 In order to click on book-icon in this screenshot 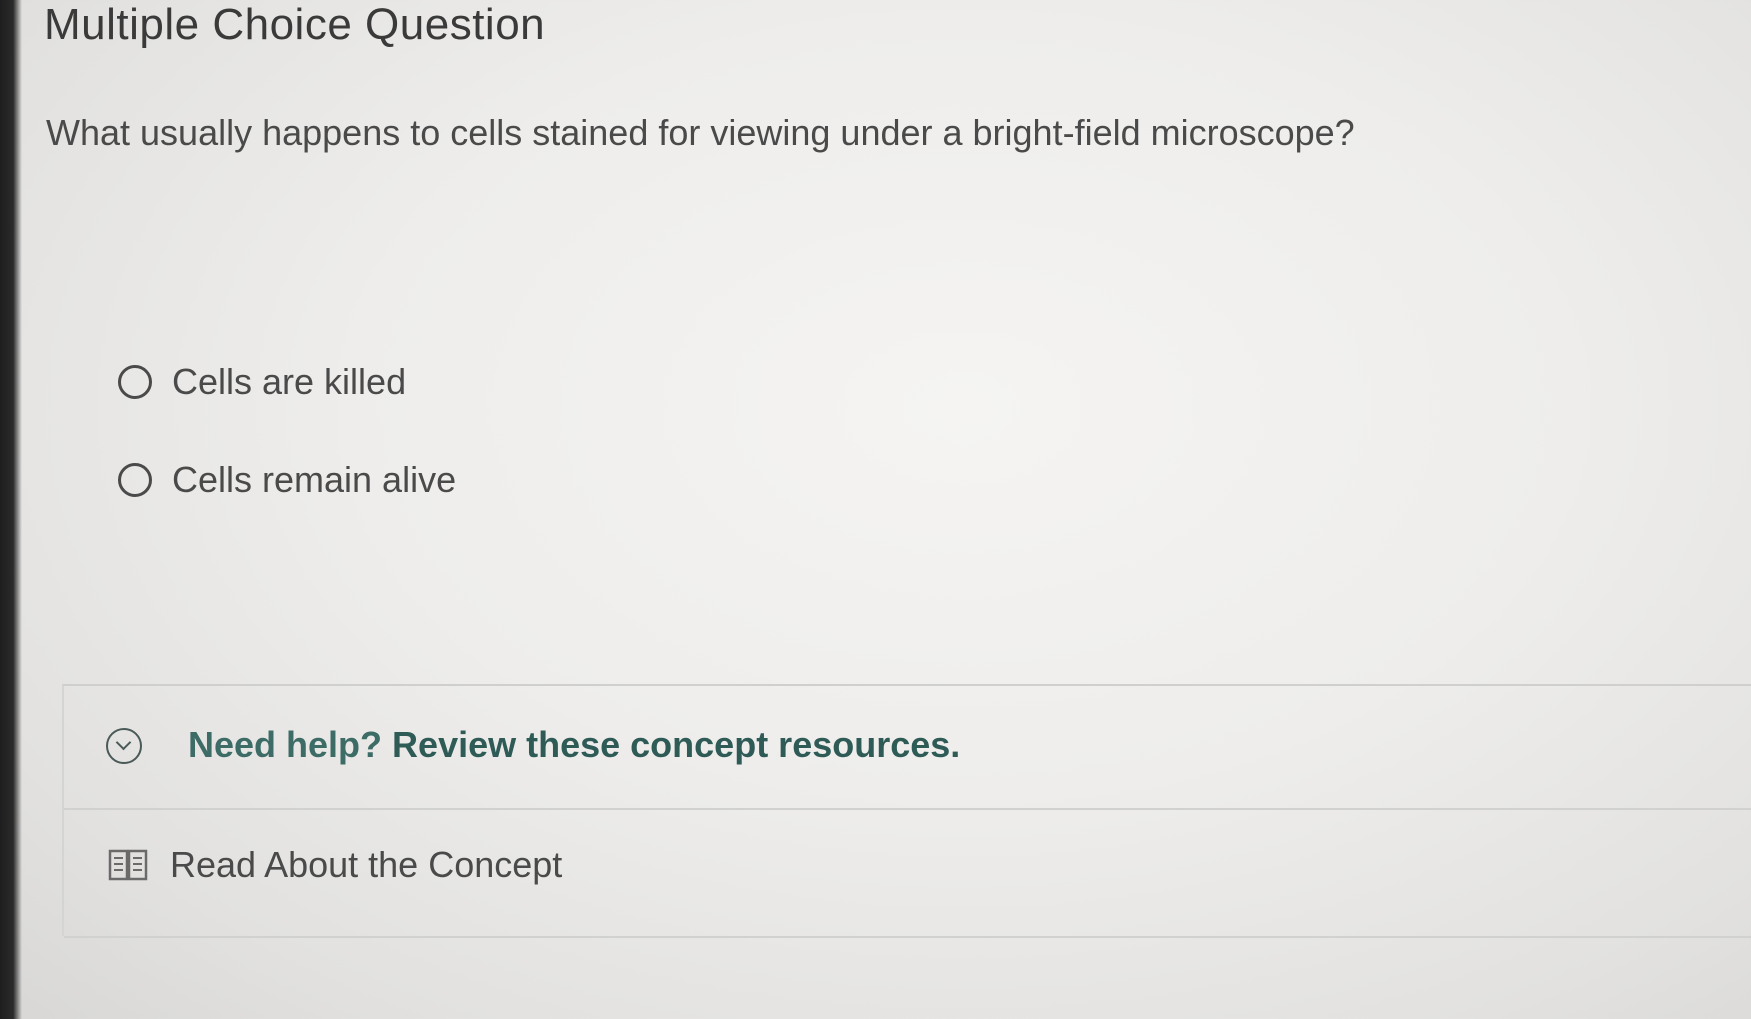, I will do `click(128, 865)`.